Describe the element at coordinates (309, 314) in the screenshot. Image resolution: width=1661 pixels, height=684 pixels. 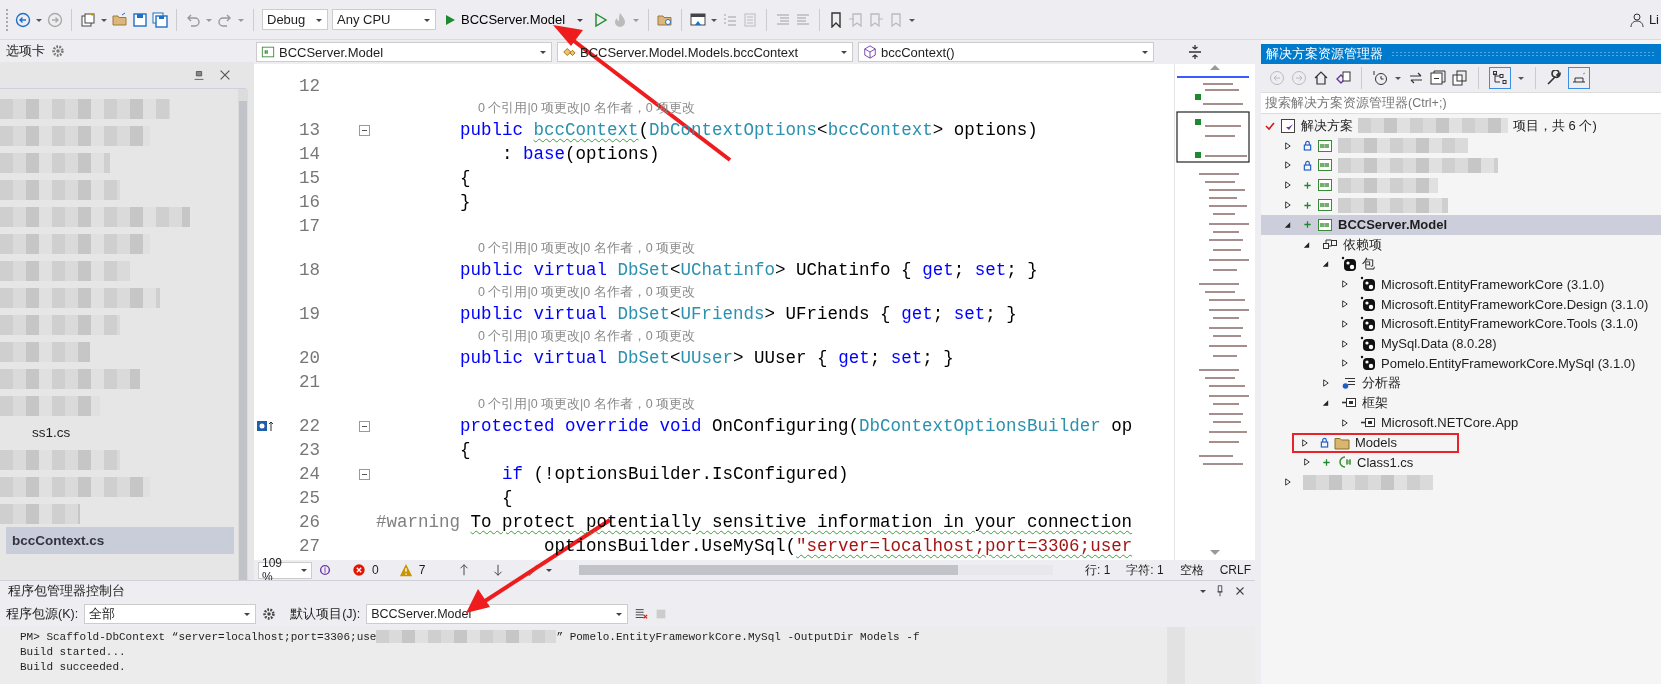
I see `line-number: 19` at that location.